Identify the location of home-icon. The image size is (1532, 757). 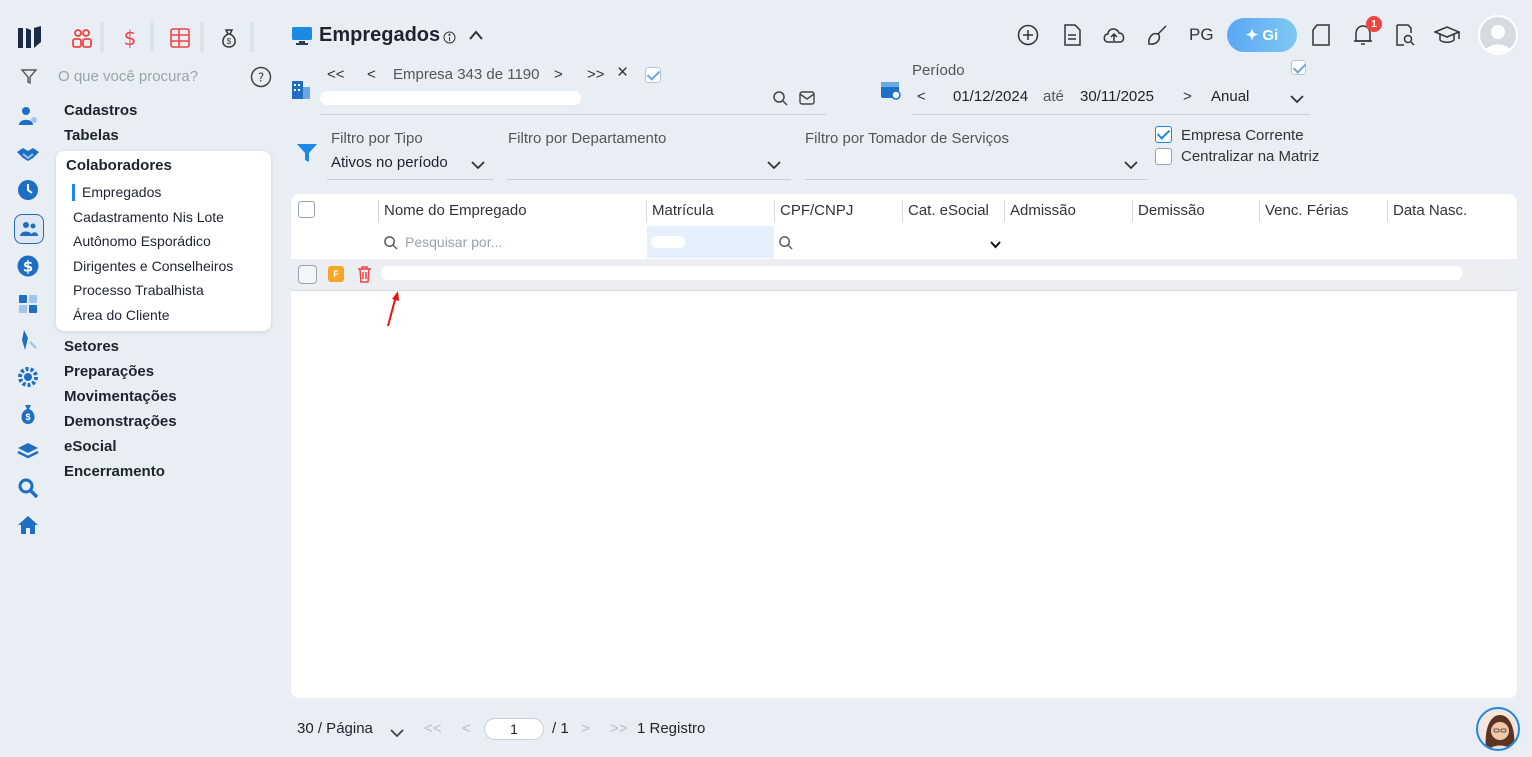
(28, 525).